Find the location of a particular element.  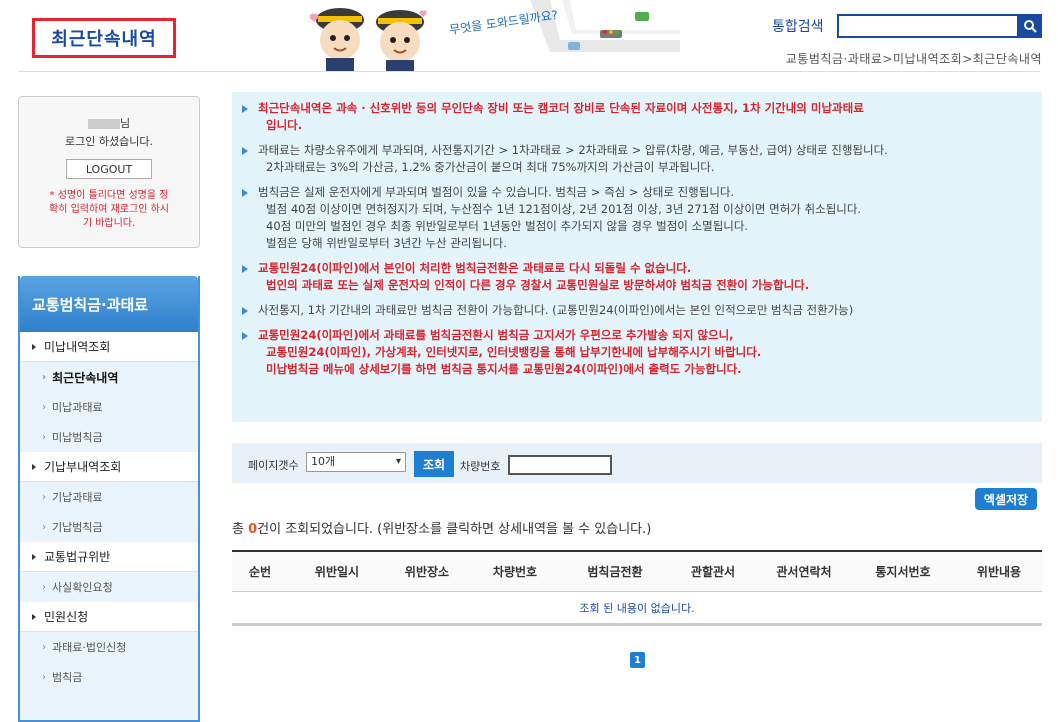

table-column-header: 차량번호 is located at coordinates (515, 572).